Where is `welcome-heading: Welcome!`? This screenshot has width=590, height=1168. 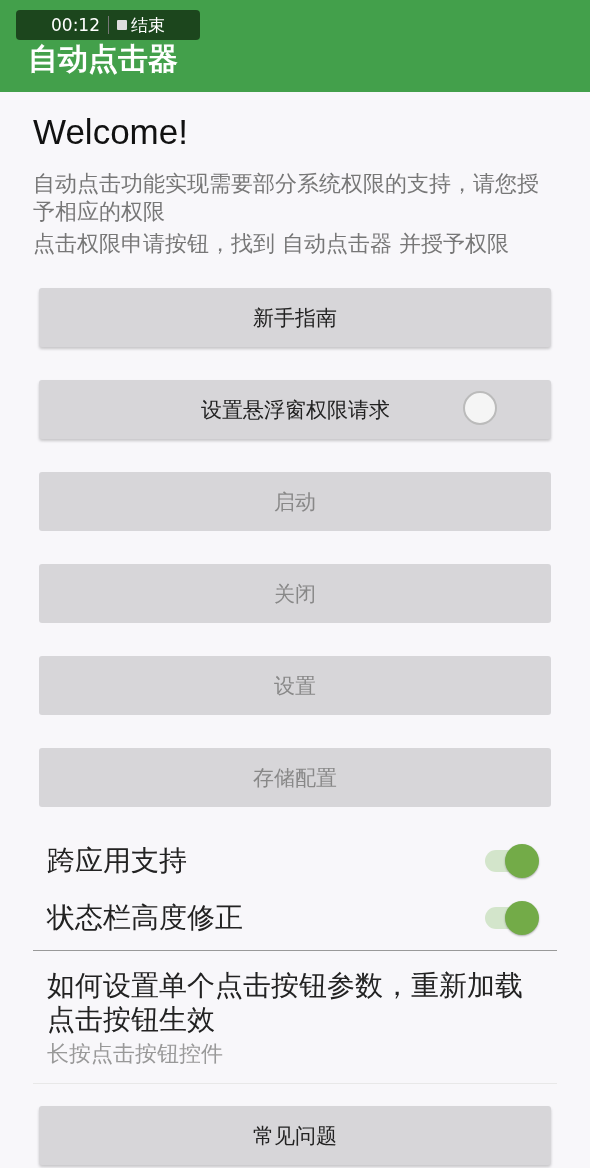
welcome-heading: Welcome! is located at coordinates (111, 131).